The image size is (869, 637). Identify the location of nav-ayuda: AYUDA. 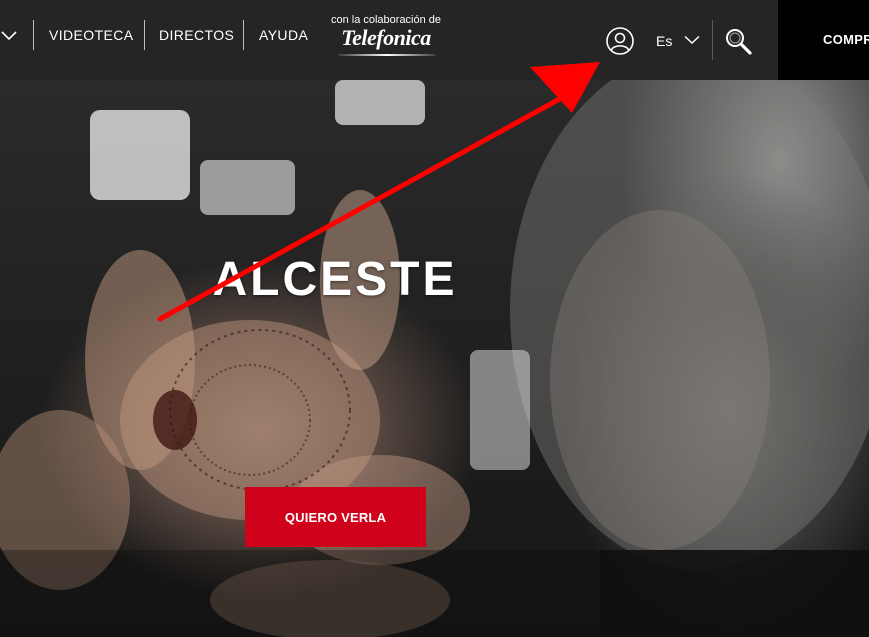
(283, 35).